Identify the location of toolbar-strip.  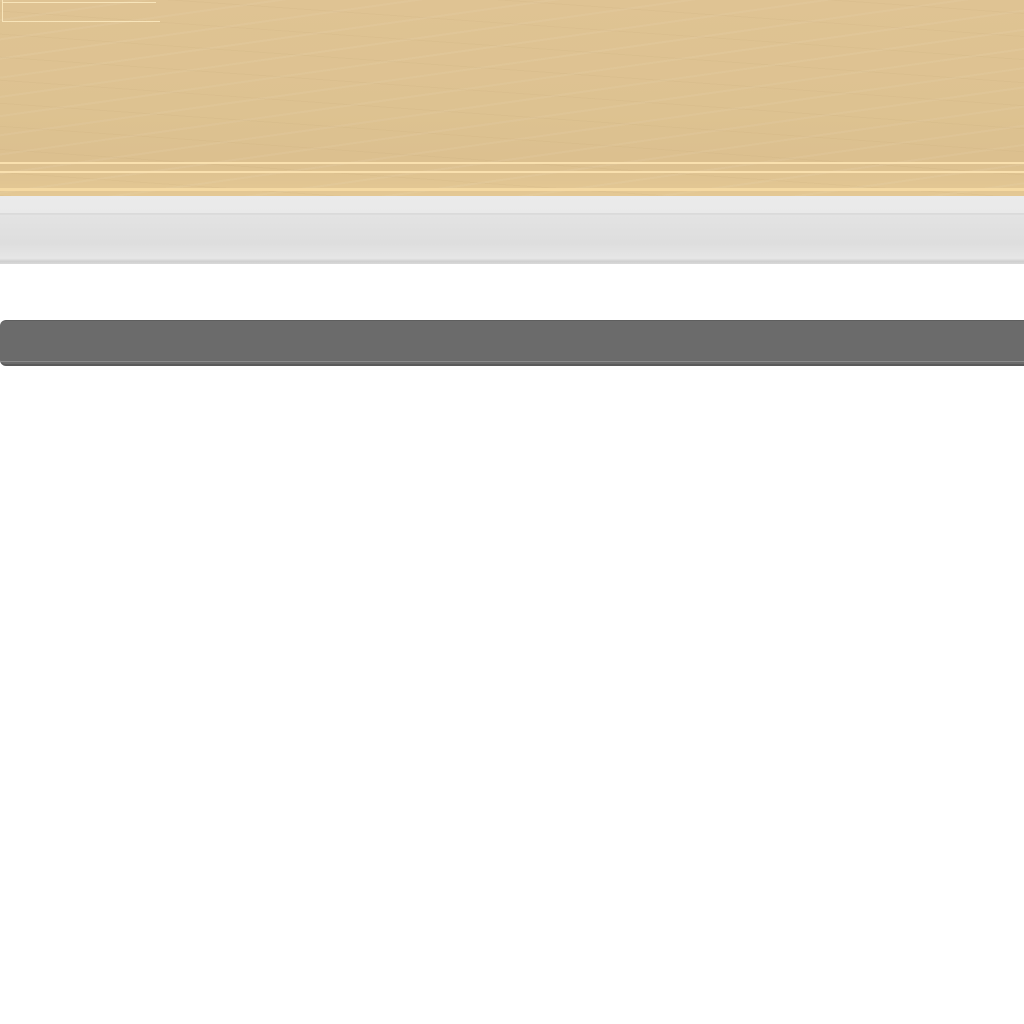
(512, 230).